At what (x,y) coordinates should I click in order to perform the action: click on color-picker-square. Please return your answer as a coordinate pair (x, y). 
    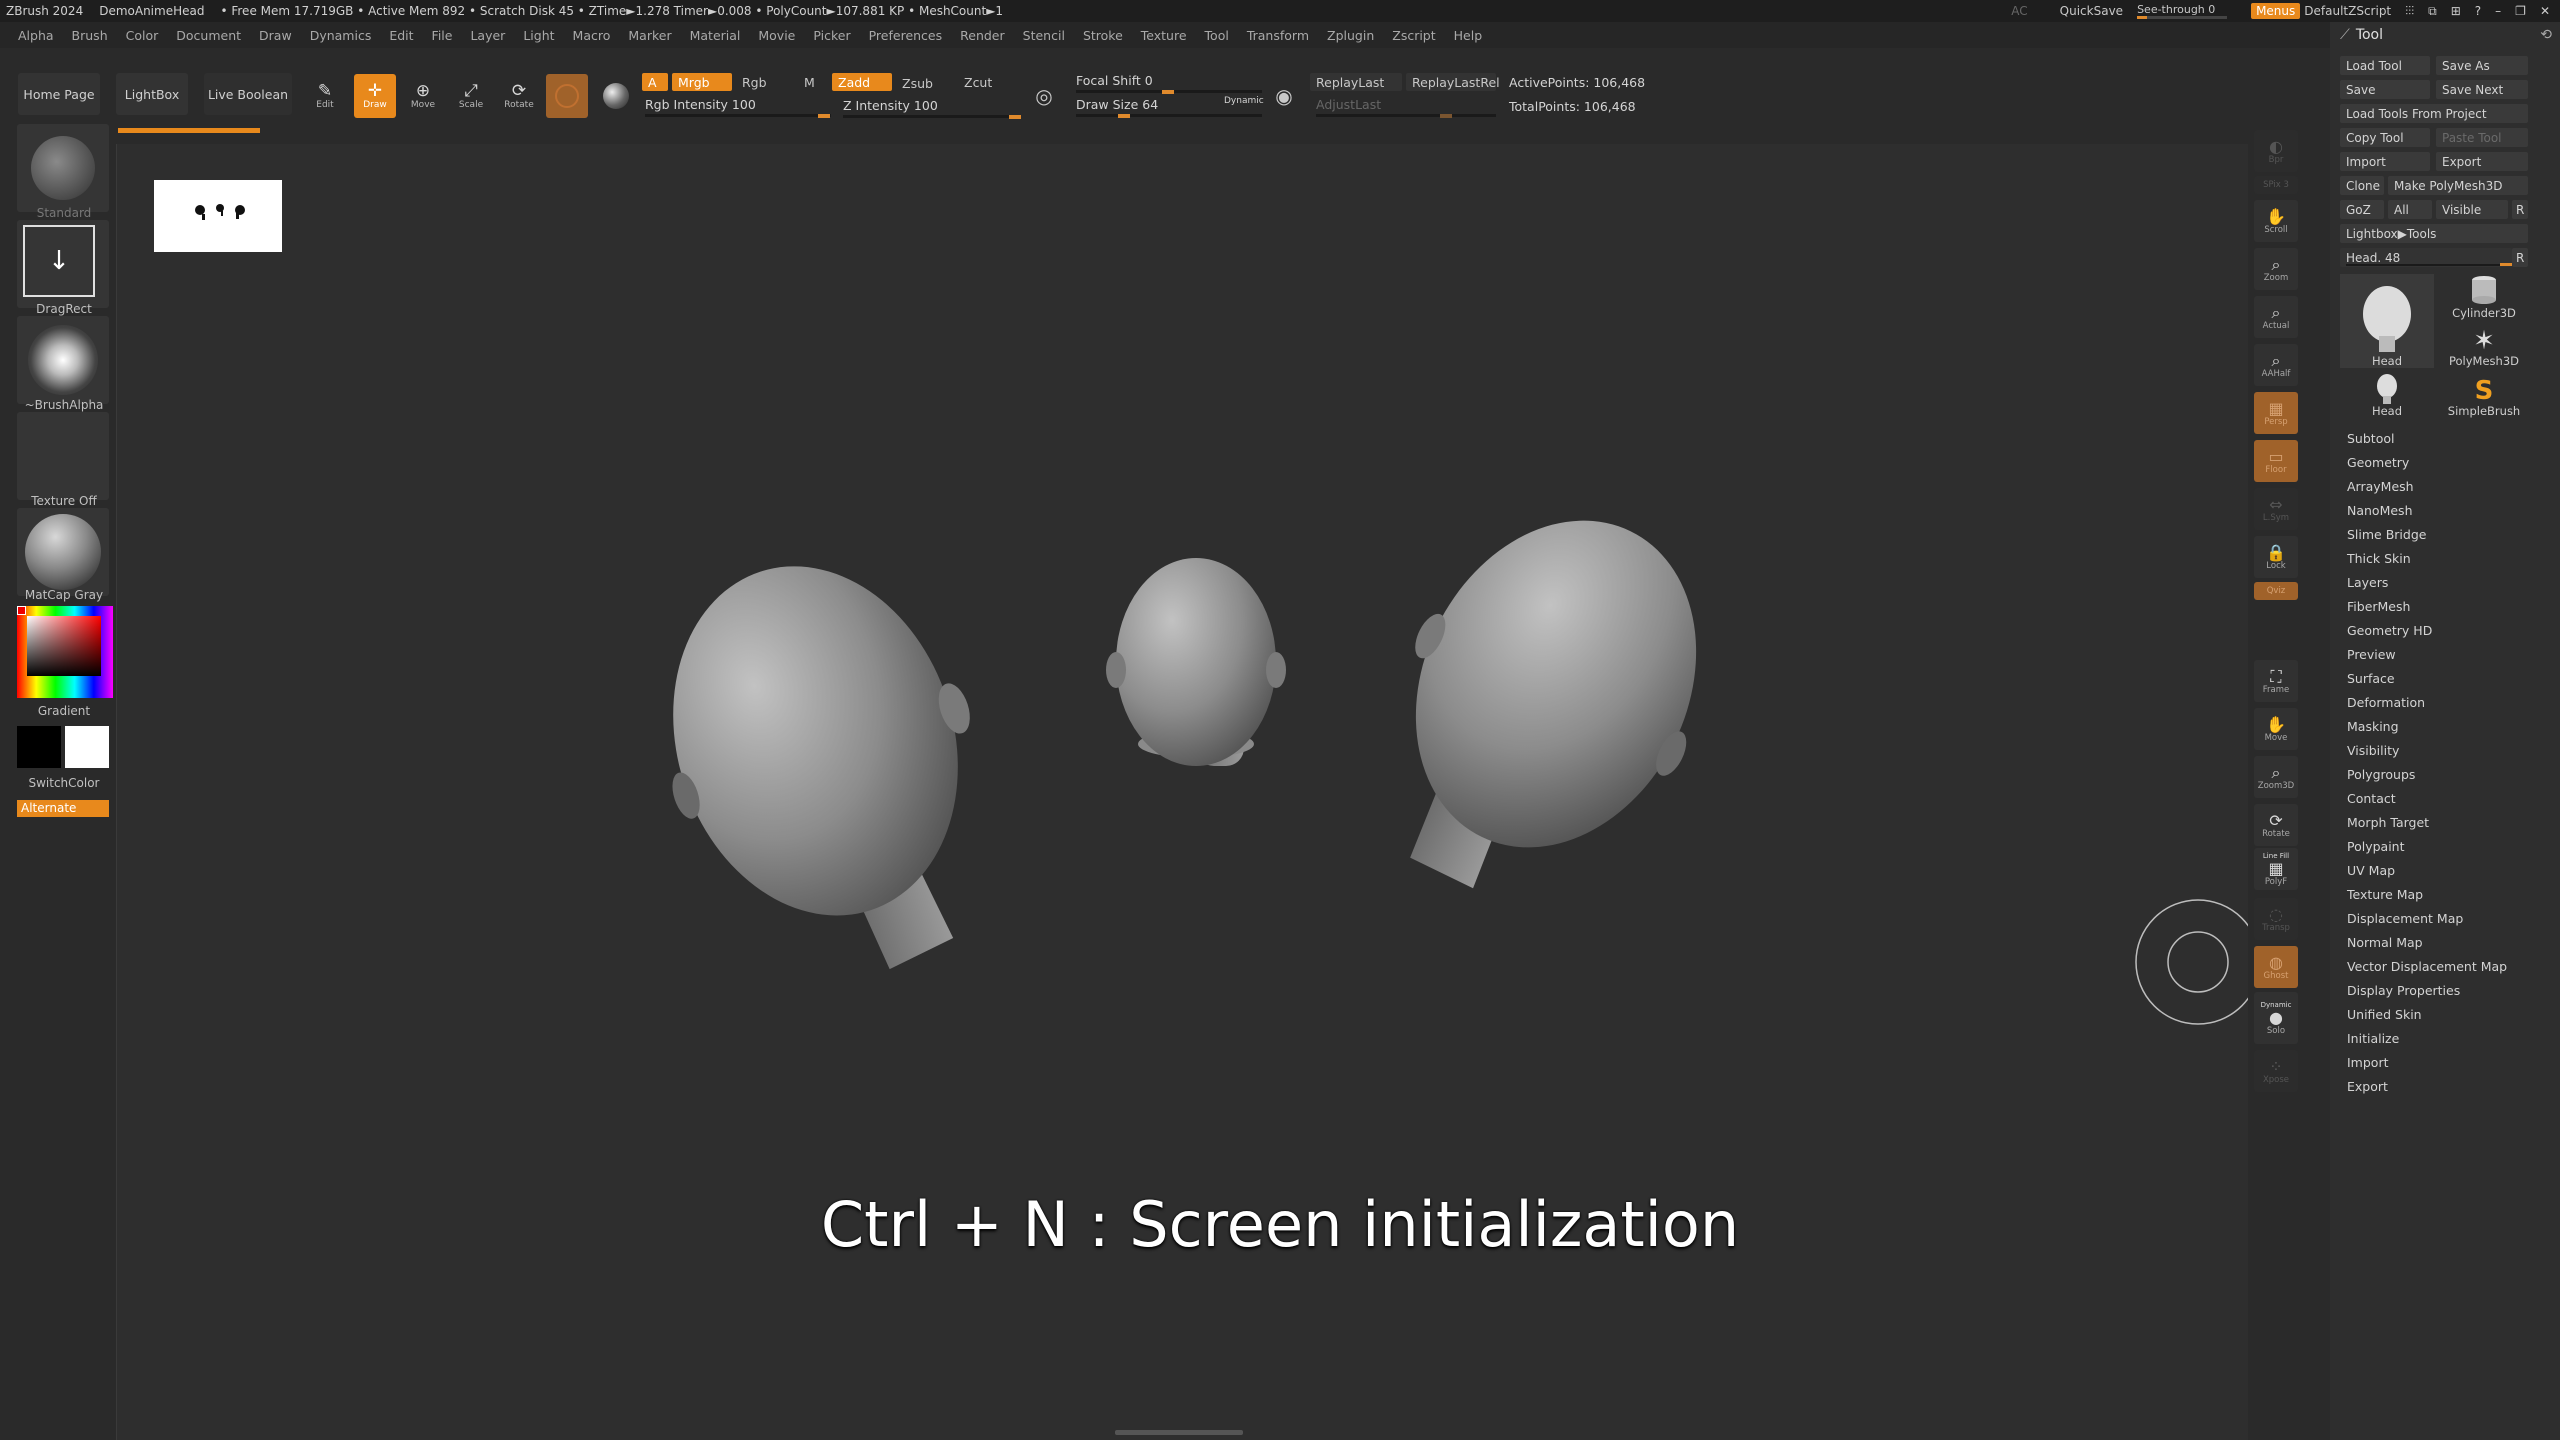
    Looking at the image, I should click on (64, 646).